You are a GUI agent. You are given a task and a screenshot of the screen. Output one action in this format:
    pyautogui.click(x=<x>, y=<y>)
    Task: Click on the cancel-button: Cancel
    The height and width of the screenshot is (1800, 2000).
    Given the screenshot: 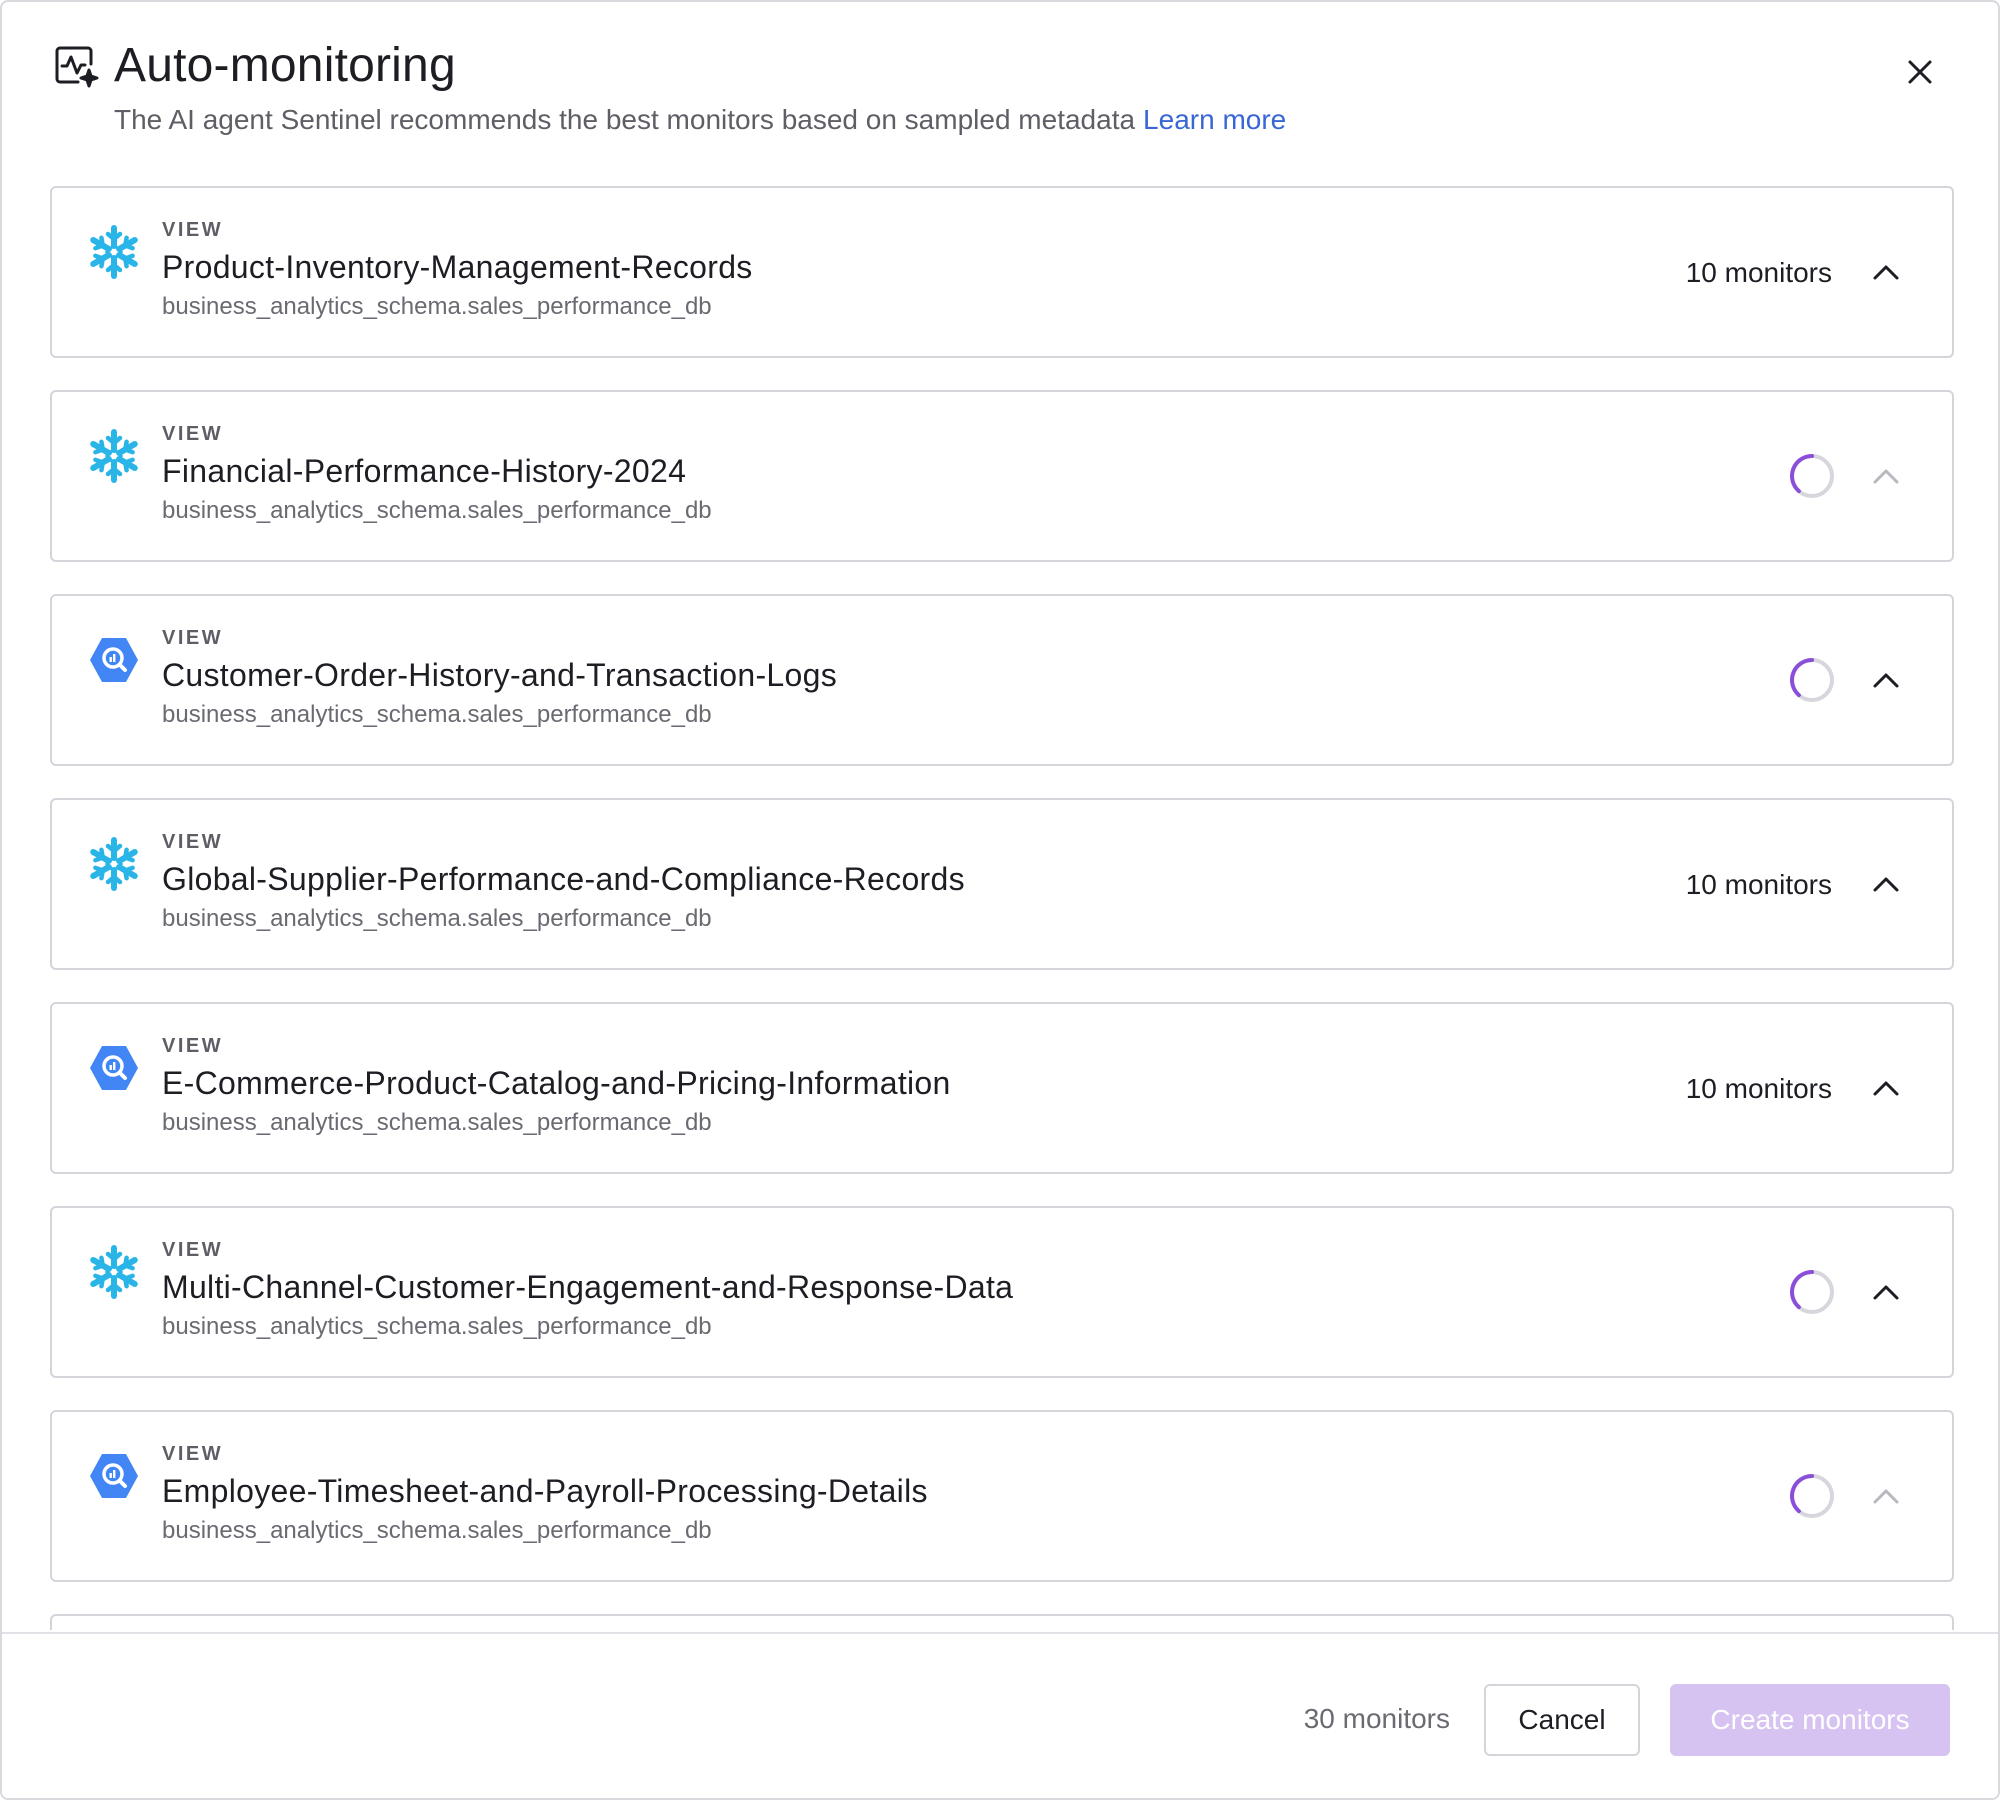 What is the action you would take?
    pyautogui.click(x=1562, y=1720)
    